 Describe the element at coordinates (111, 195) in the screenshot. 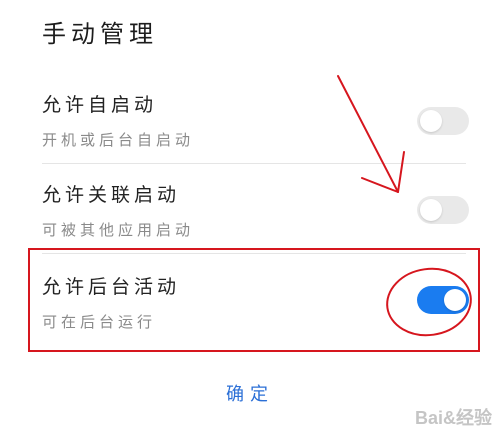

I see `associated-start-label: 允许关联启动` at that location.